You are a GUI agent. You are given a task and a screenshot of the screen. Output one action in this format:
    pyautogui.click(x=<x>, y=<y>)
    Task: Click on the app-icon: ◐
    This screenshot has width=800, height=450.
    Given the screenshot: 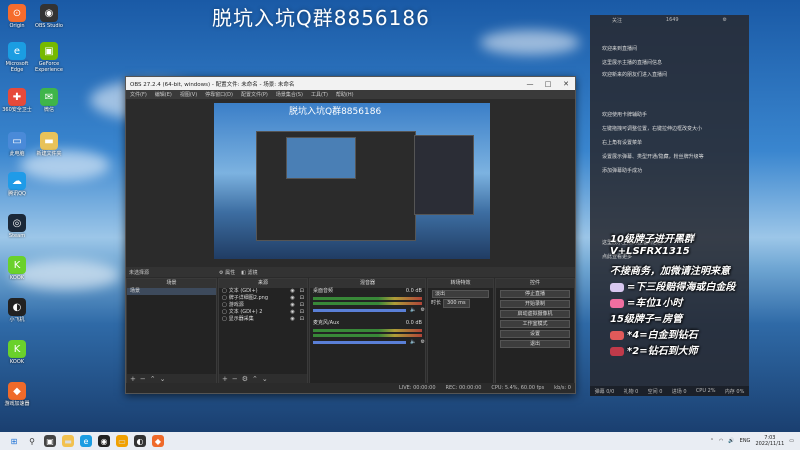 What is the action you would take?
    pyautogui.click(x=140, y=441)
    